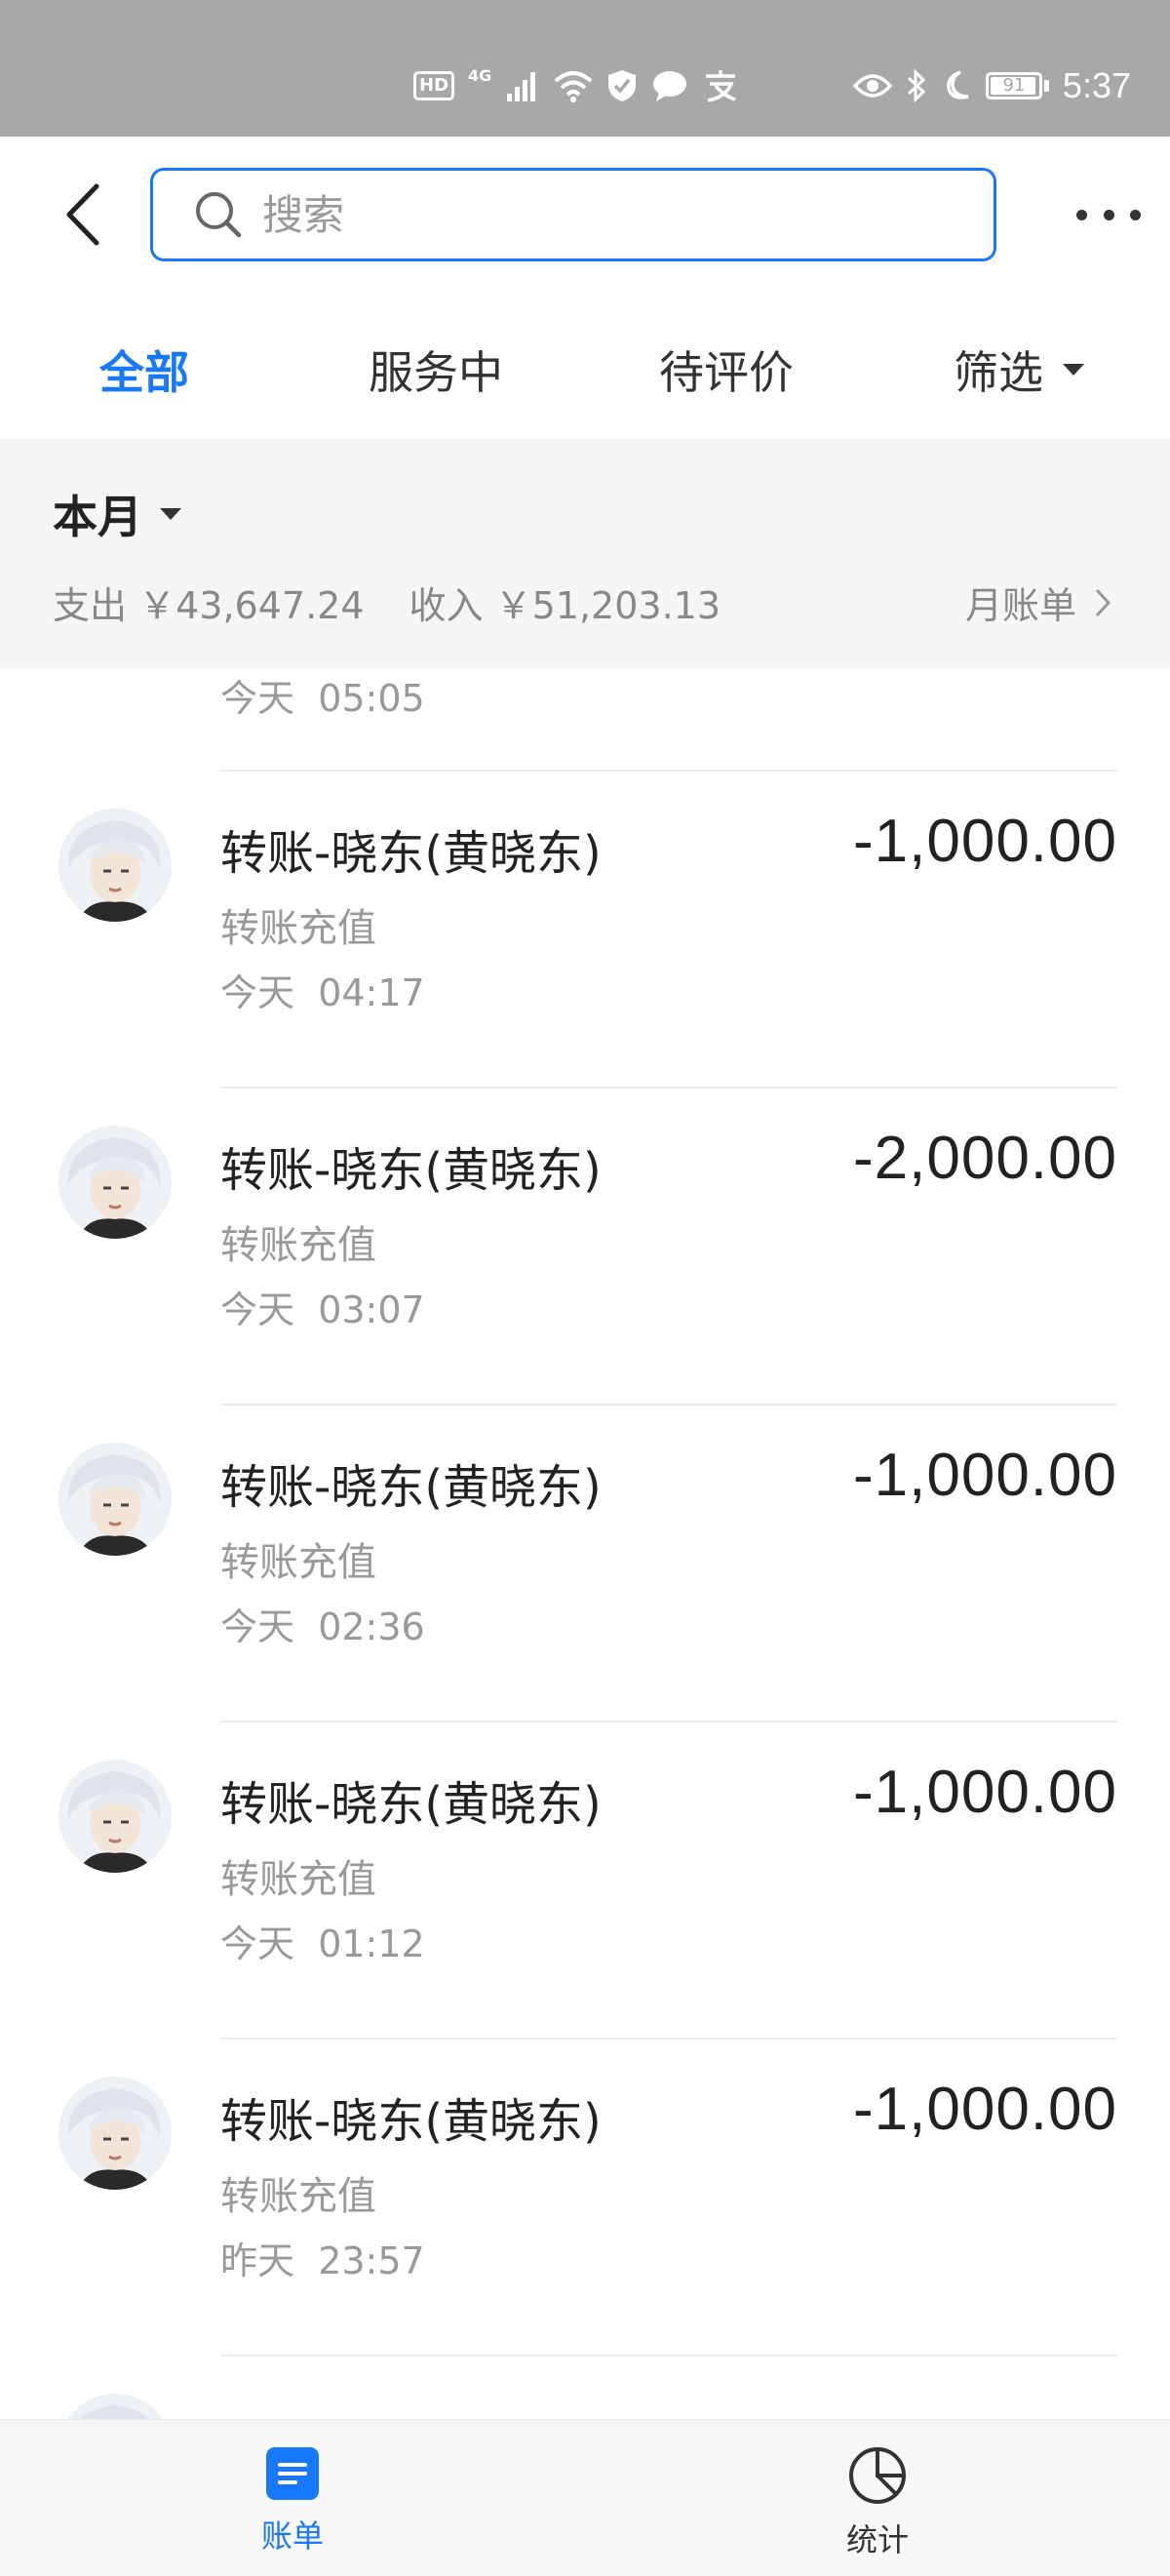 The width and height of the screenshot is (1170, 2576). I want to click on tab-all: 全部, so click(144, 369).